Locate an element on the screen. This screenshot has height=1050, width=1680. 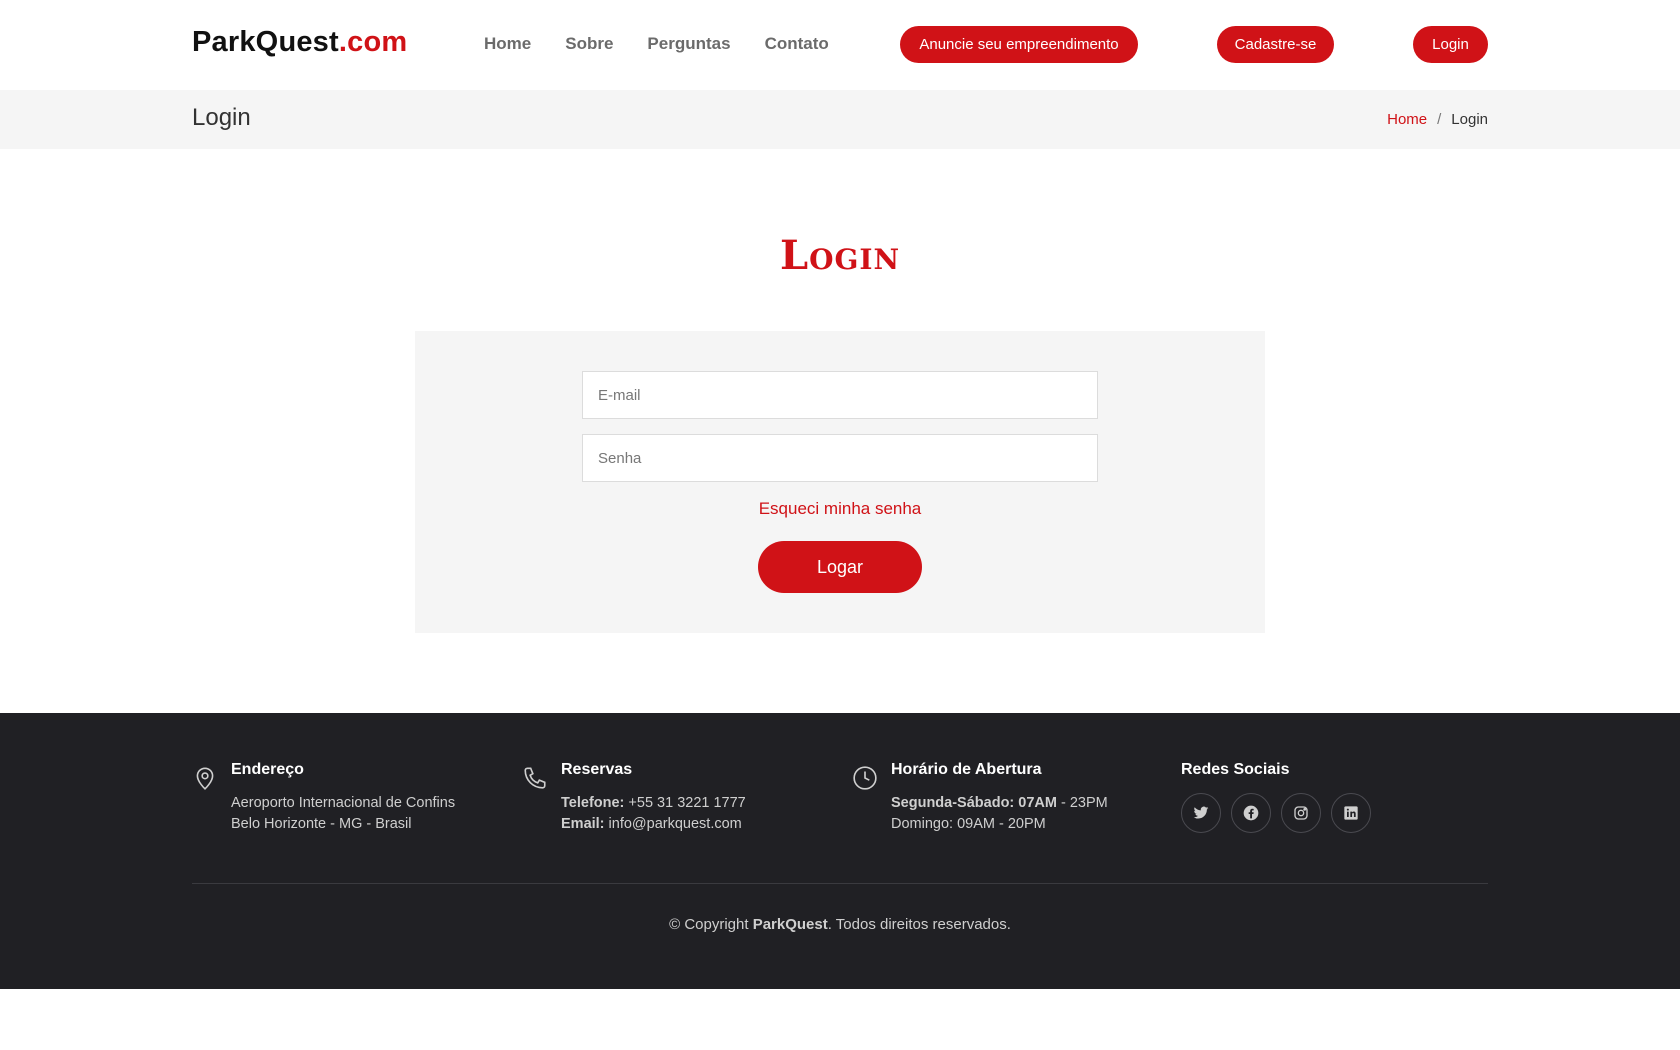
footer-reservas-title: Reservas is located at coordinates (597, 769).